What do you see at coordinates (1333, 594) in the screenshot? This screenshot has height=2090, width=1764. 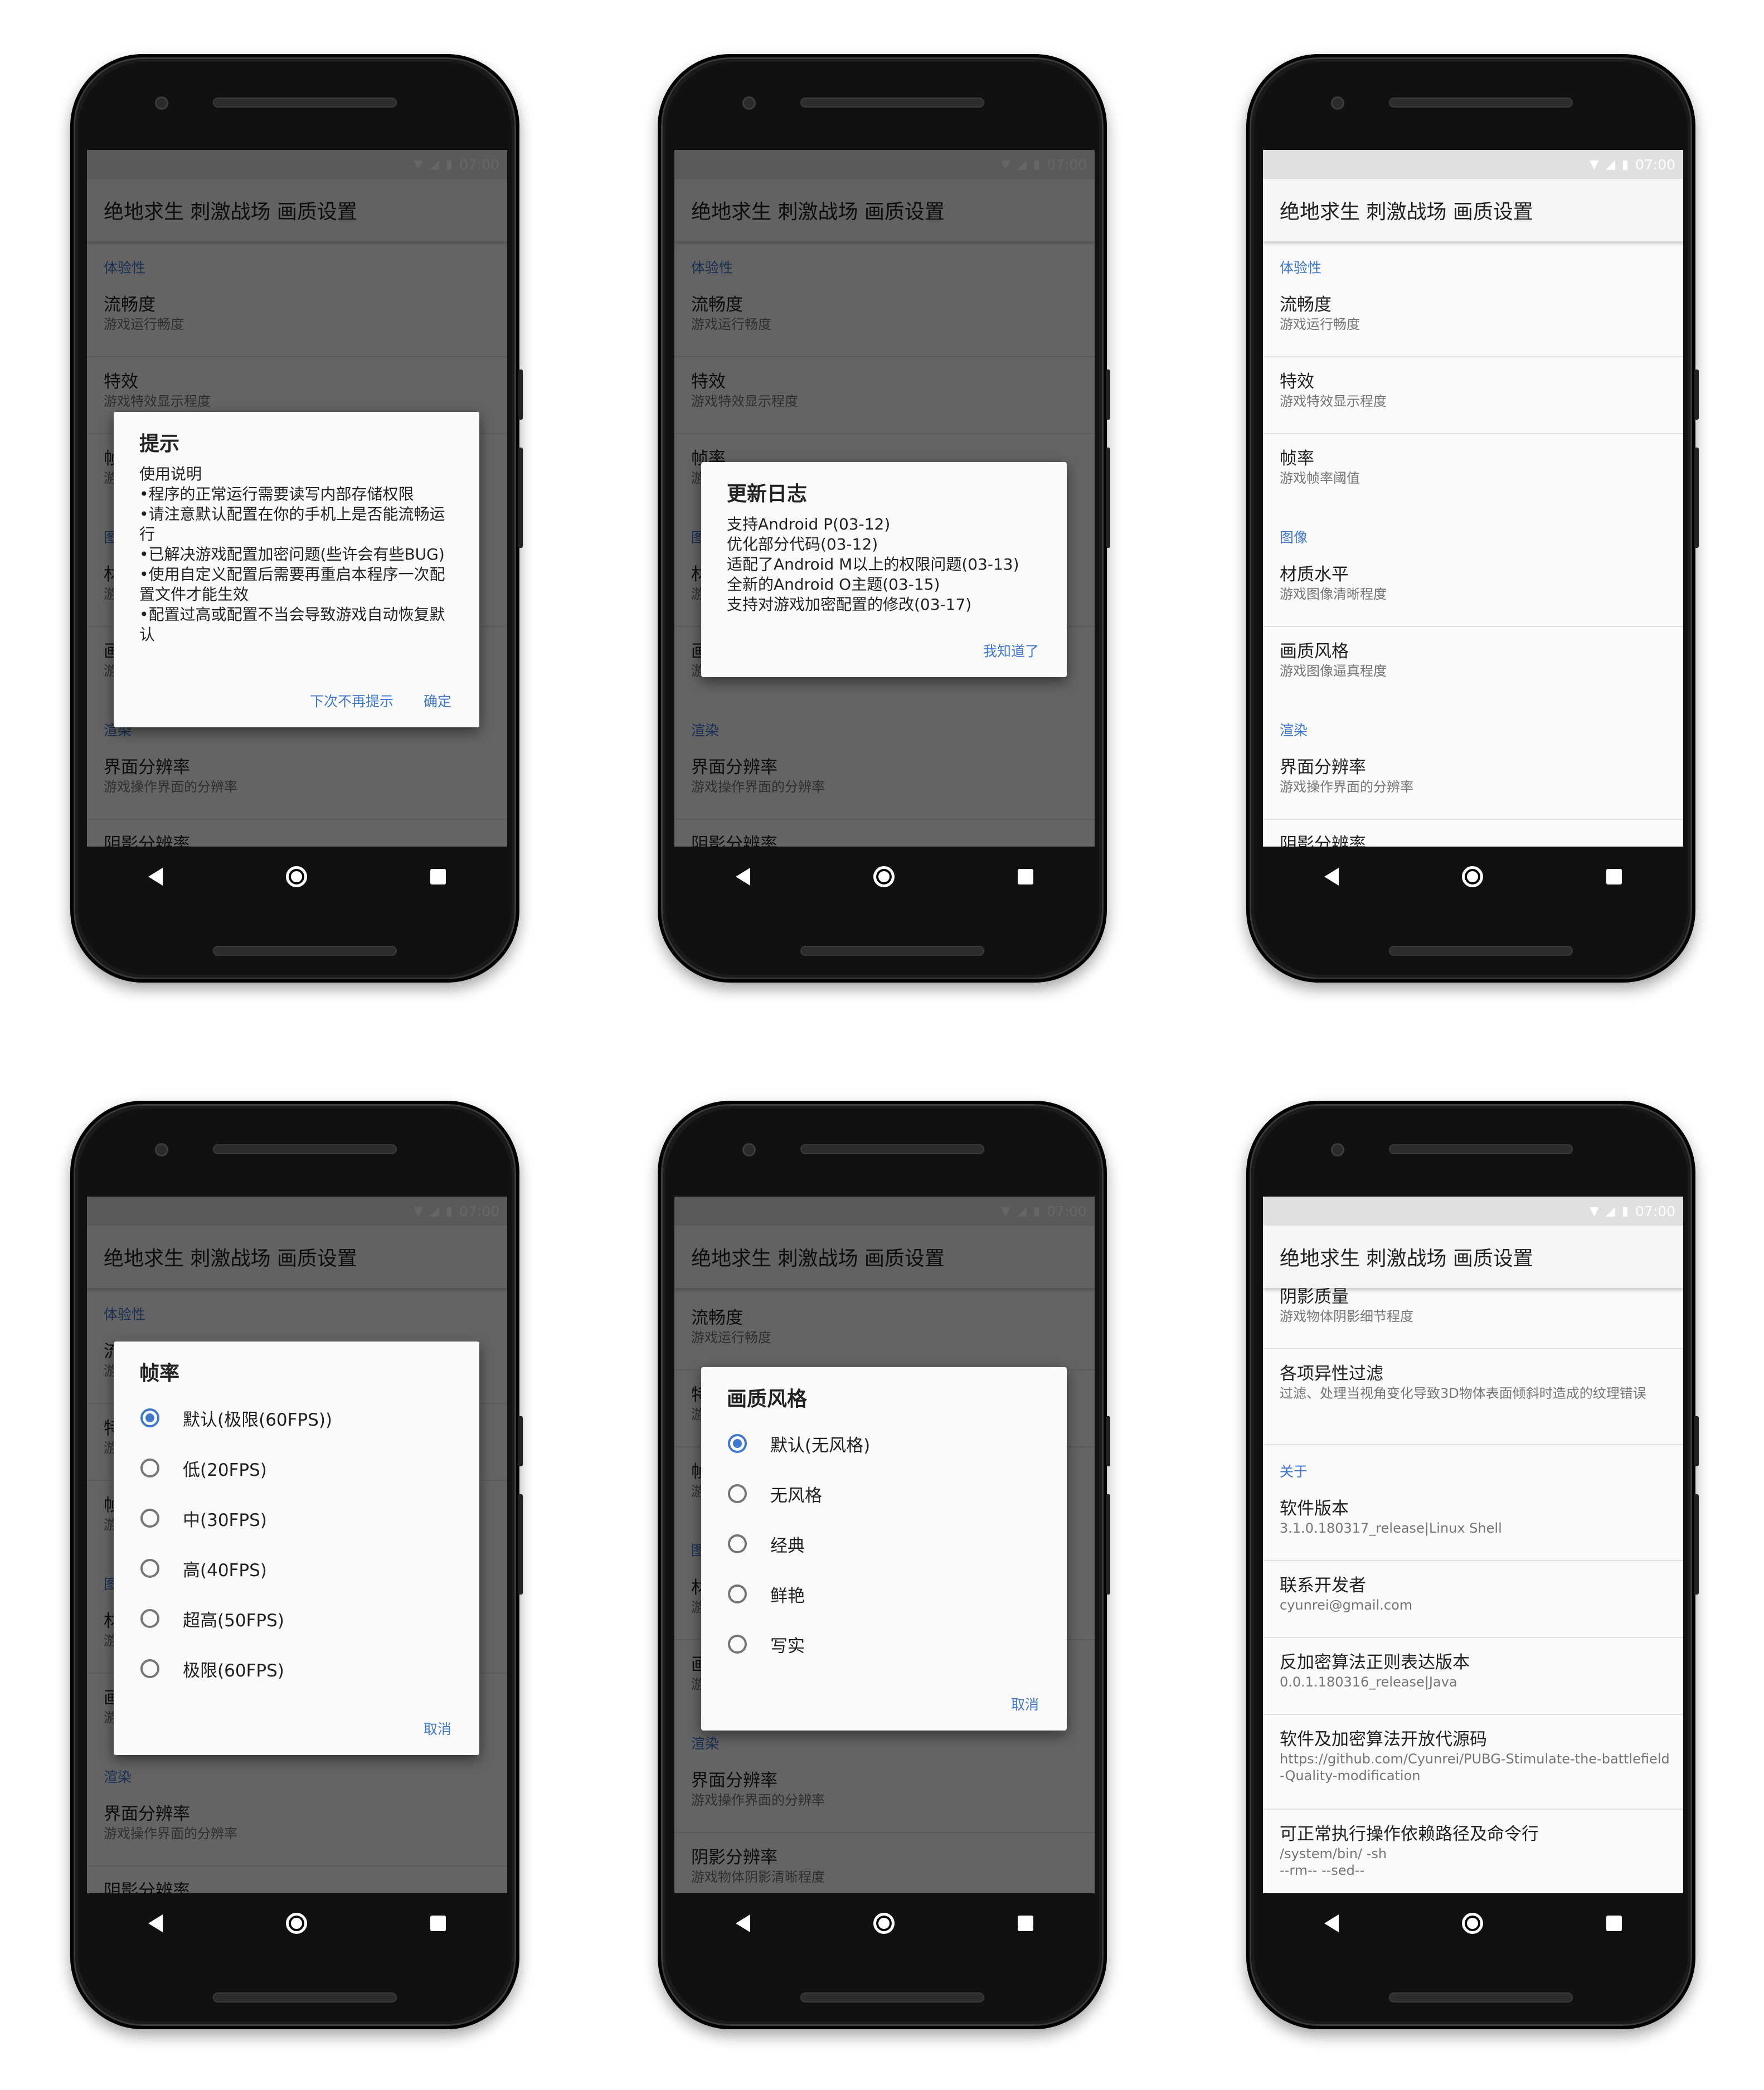 I see `setting-material-summary: 游戏图像清晰程度` at bounding box center [1333, 594].